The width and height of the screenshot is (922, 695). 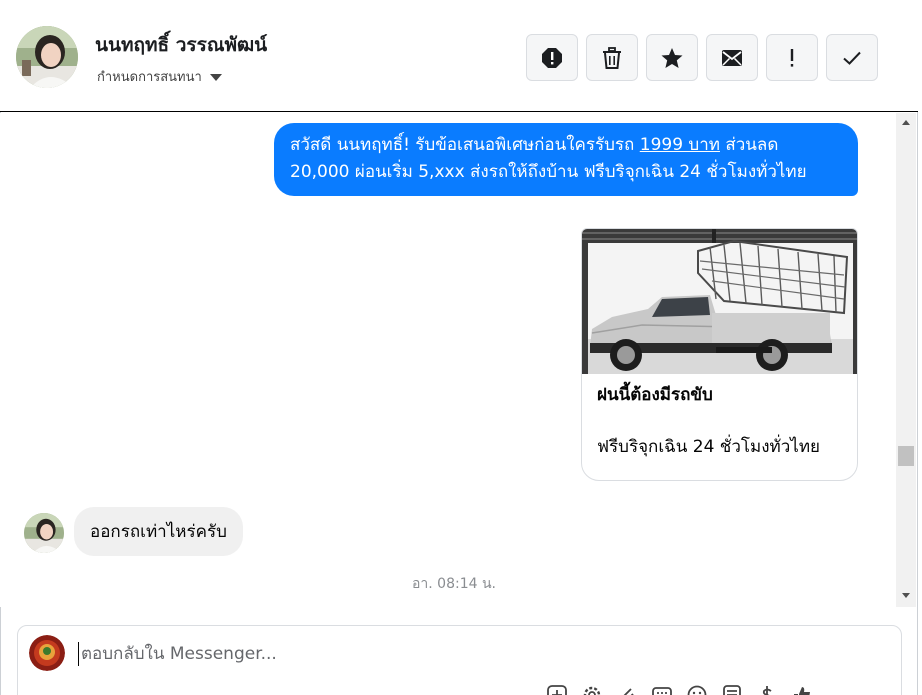 I want to click on like-button, so click(x=802, y=689).